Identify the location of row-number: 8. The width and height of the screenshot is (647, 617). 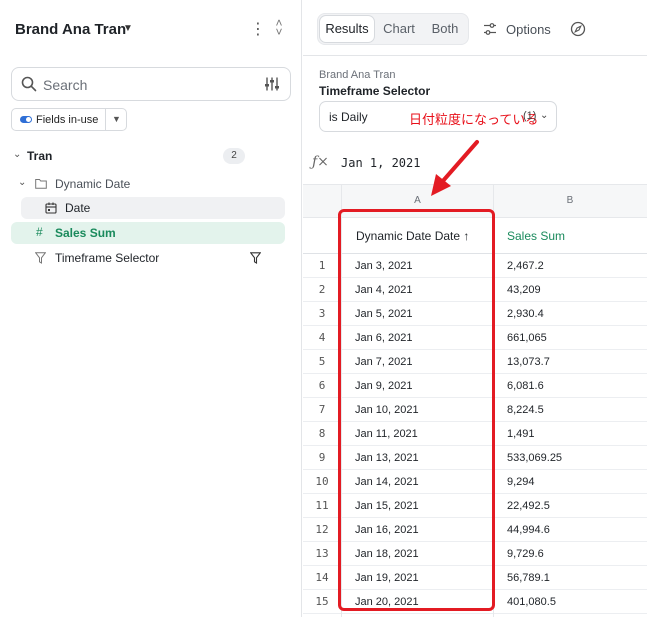
(322, 433).